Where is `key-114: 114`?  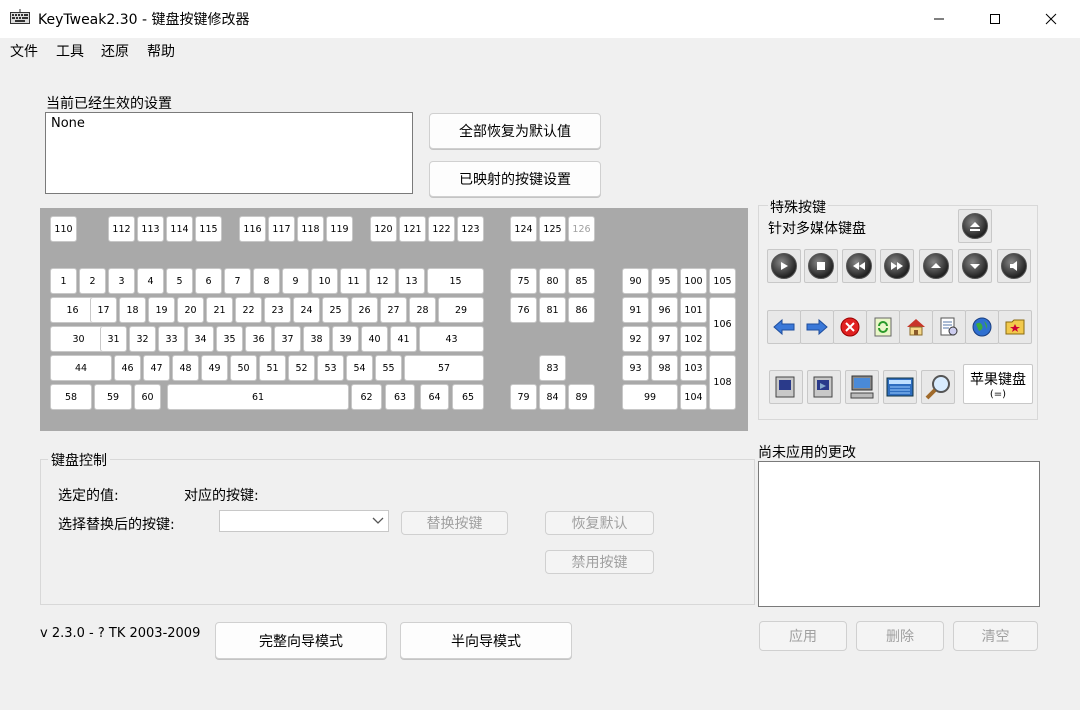 key-114: 114 is located at coordinates (179, 229).